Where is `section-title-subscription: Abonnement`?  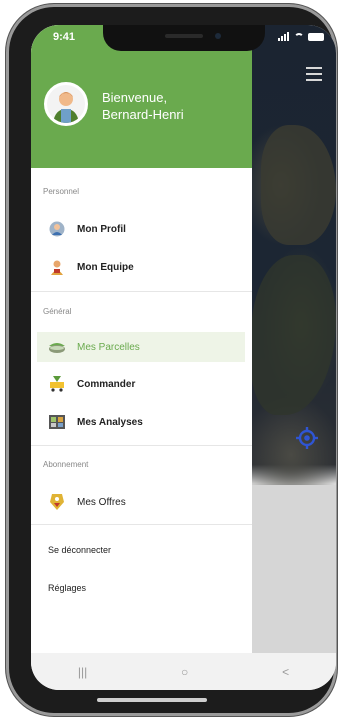 section-title-subscription: Abonnement is located at coordinates (66, 464).